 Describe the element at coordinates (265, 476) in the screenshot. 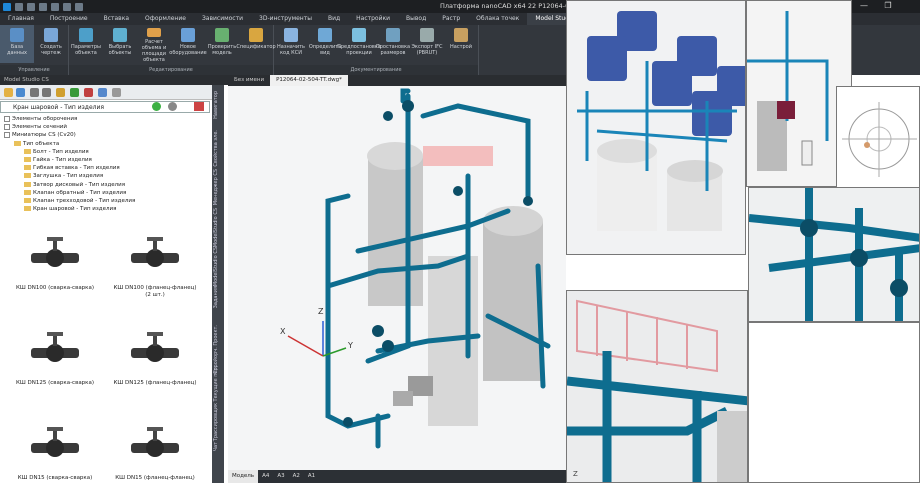

I see `layout-tab: A4` at that location.